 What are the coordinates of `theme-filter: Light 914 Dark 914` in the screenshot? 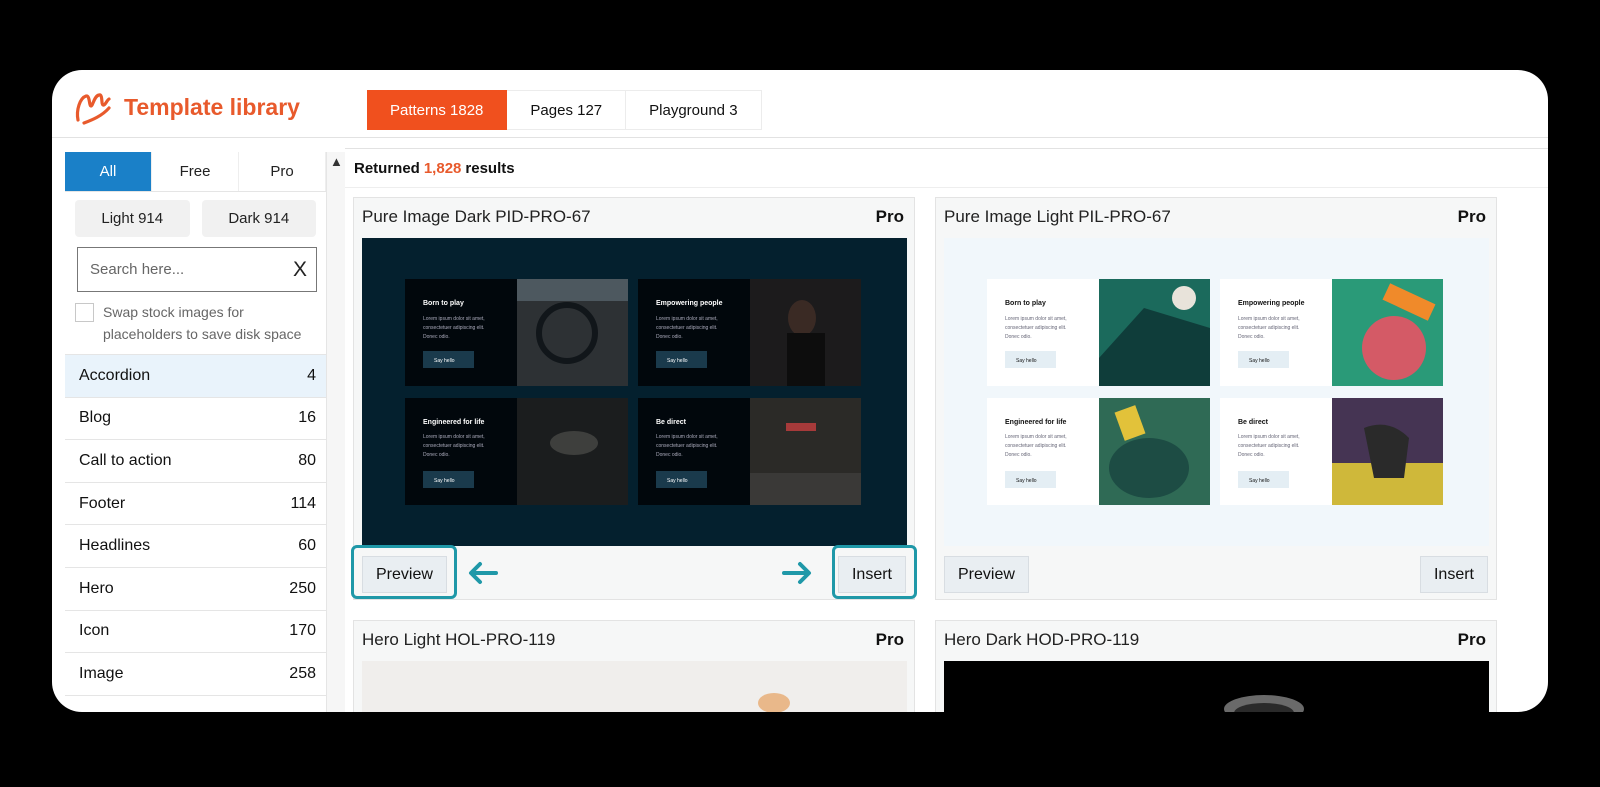 It's located at (195, 214).